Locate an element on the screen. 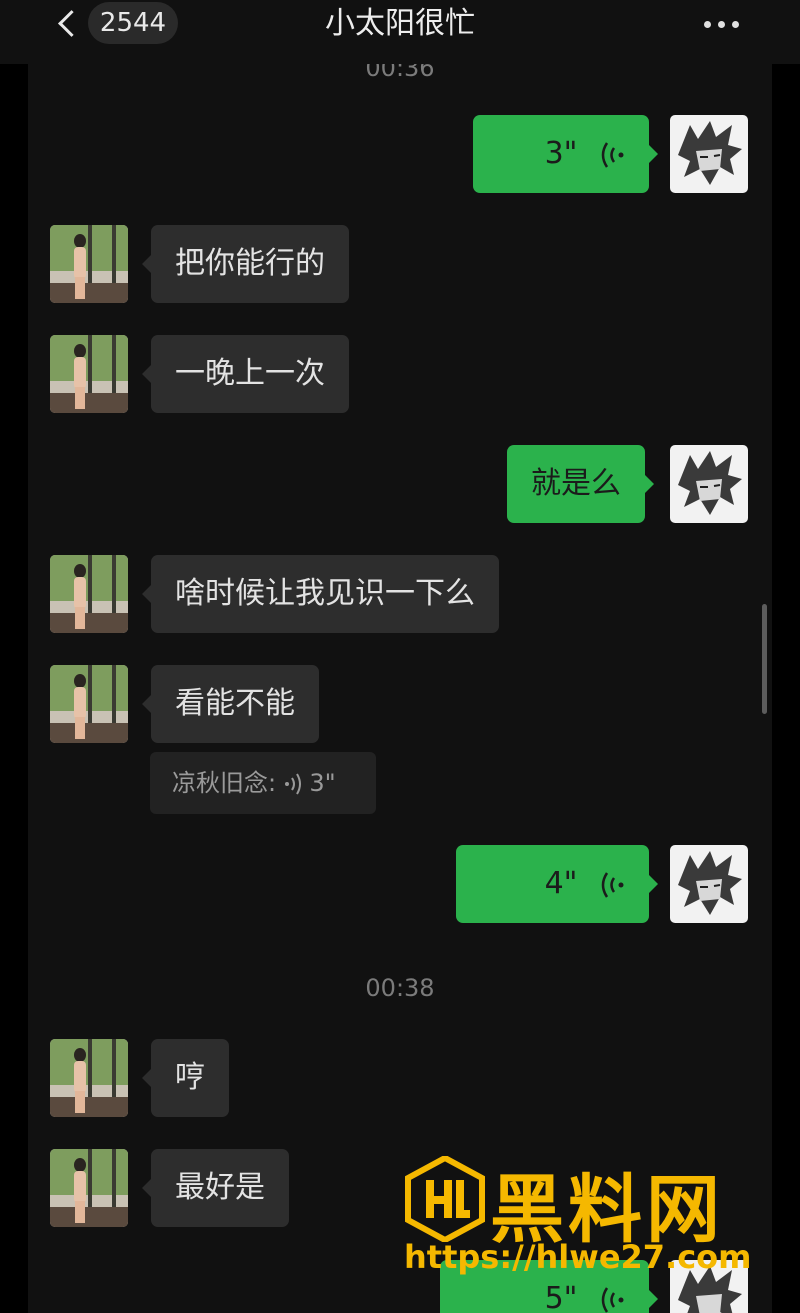 The width and height of the screenshot is (800, 1313). timestamp: 00:38 is located at coordinates (400, 988).